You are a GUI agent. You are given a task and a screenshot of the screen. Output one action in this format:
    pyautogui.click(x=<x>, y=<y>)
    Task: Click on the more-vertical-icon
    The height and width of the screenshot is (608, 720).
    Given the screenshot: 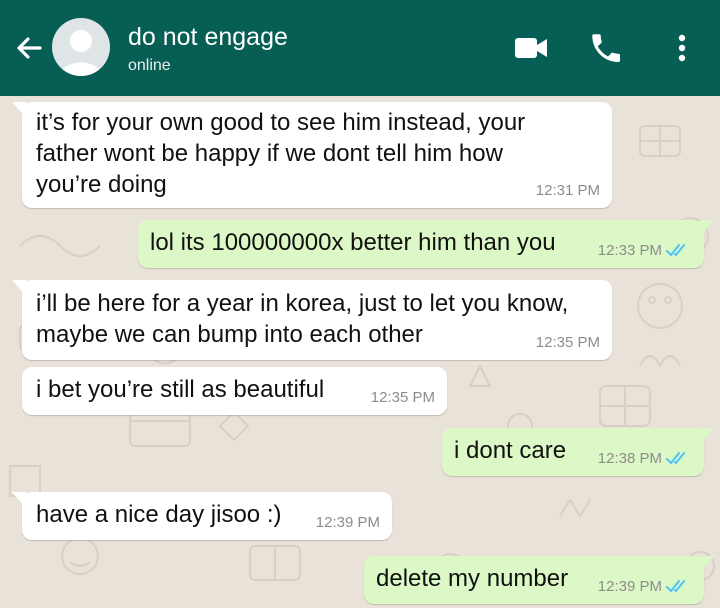 What is the action you would take?
    pyautogui.click(x=682, y=48)
    